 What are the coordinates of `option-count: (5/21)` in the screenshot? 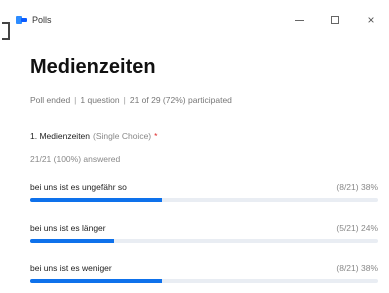 It's located at (347, 228).